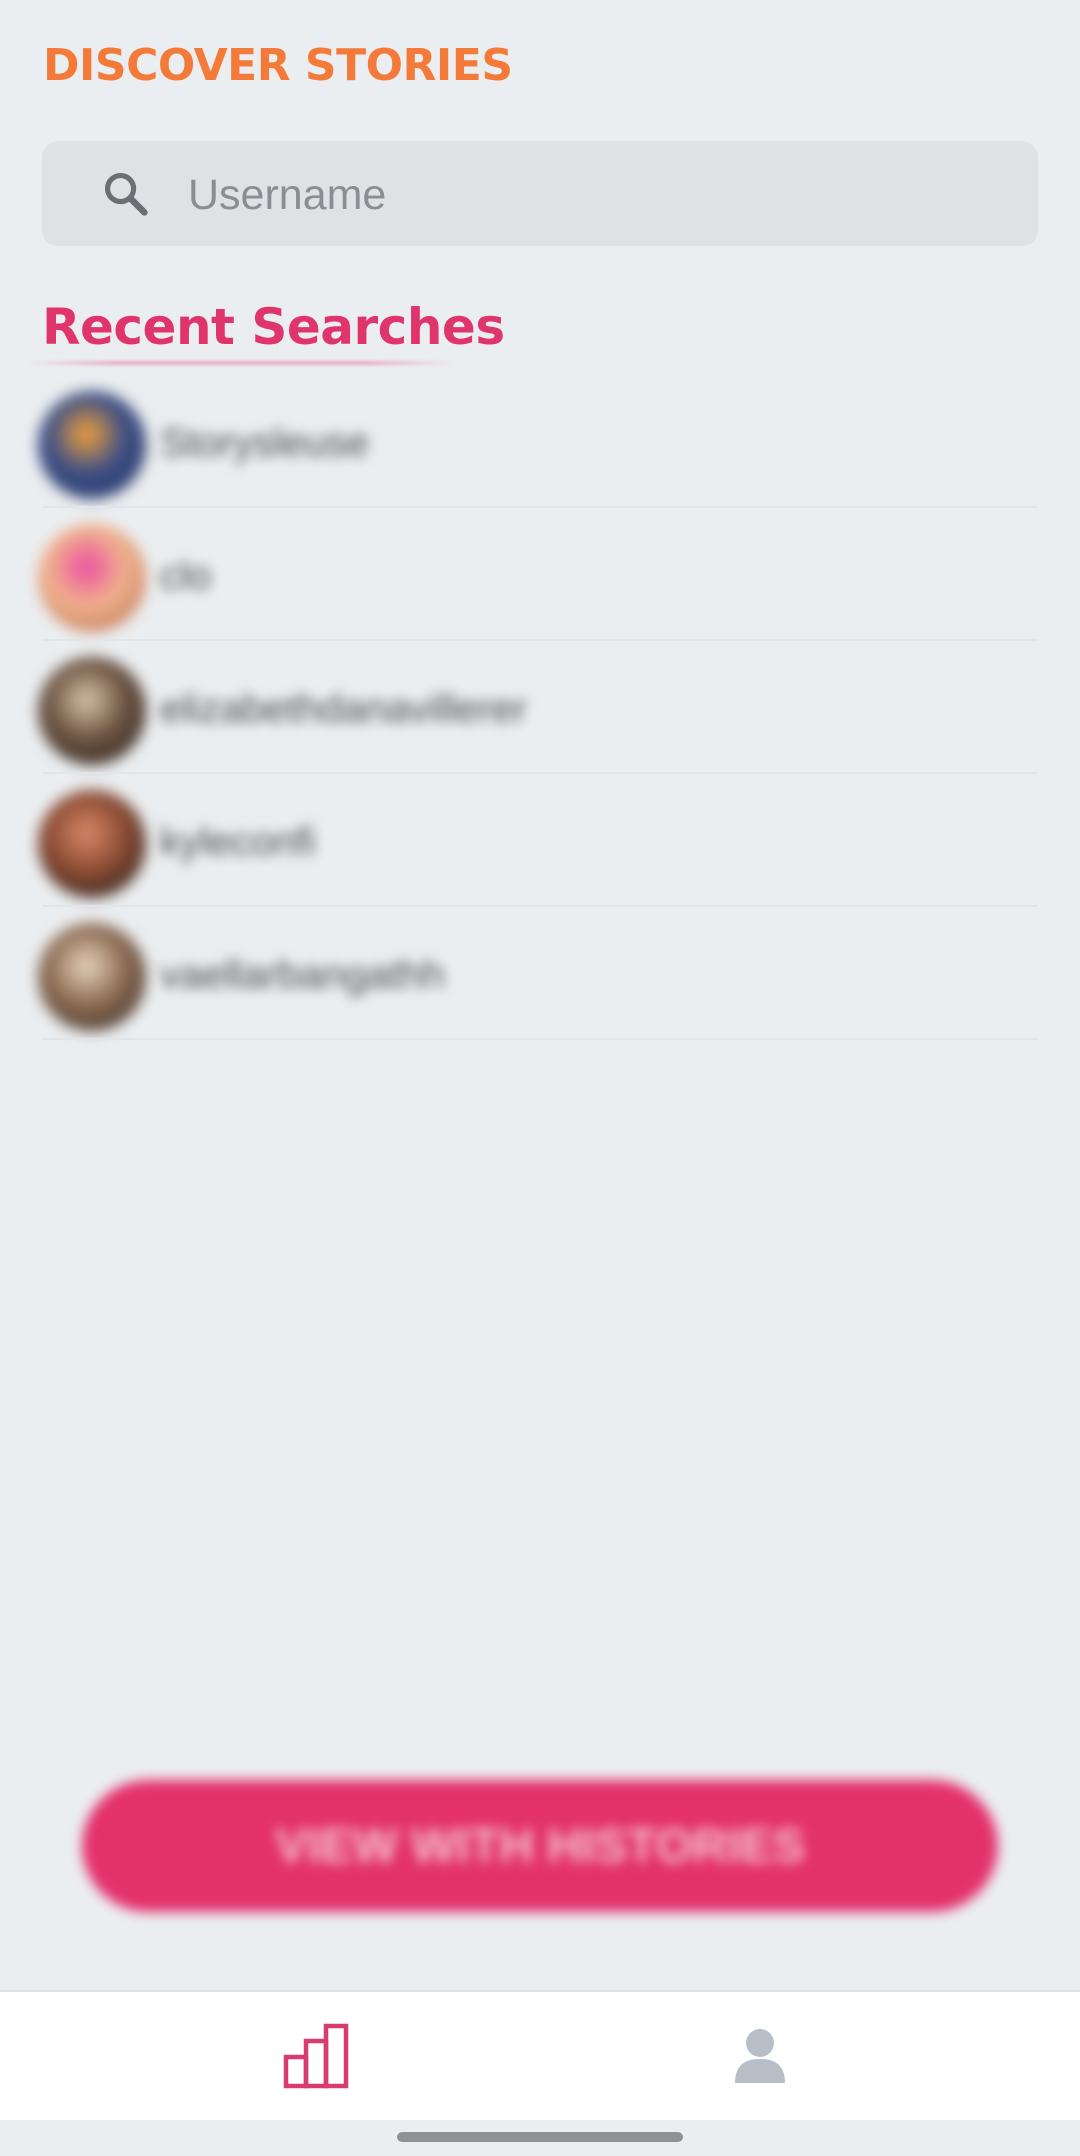  What do you see at coordinates (302, 975) in the screenshot?
I see `list-item-username: vaellarbangathh` at bounding box center [302, 975].